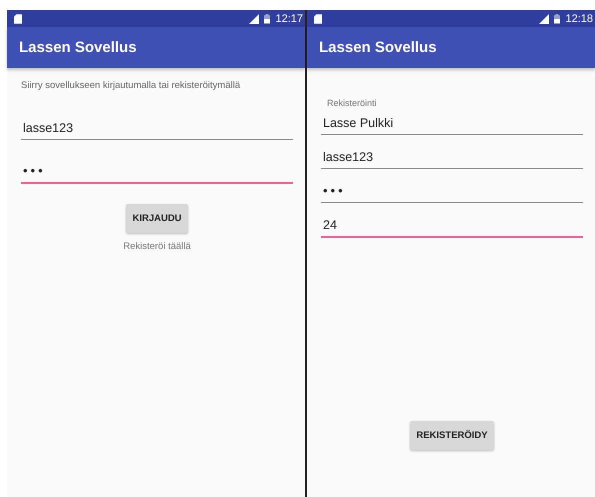  What do you see at coordinates (352, 103) in the screenshot?
I see `form-heading: Rekisteröinti` at bounding box center [352, 103].